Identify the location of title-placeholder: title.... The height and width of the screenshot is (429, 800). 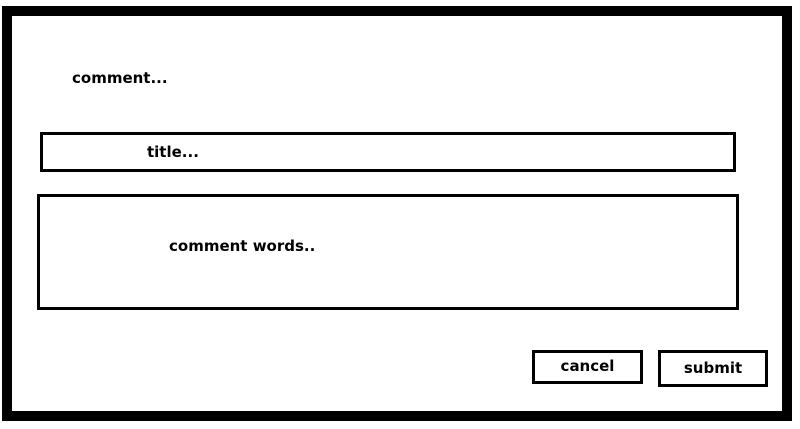
(173, 152).